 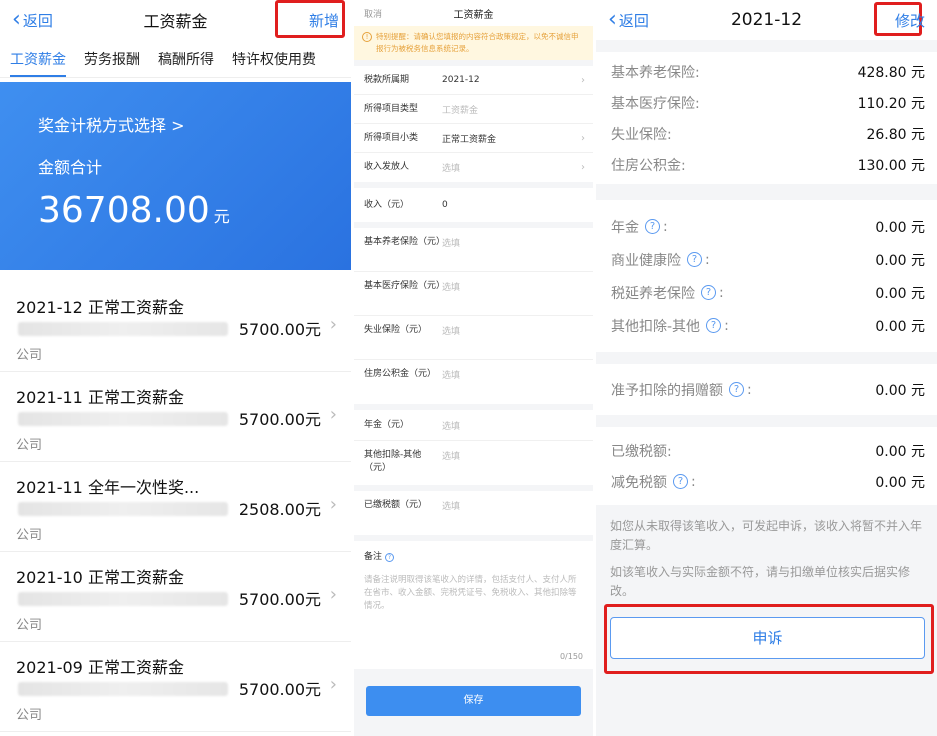 I want to click on list-item: 2021-11 全年一次性奖... 2508.00元 › 公司, so click(x=175, y=507).